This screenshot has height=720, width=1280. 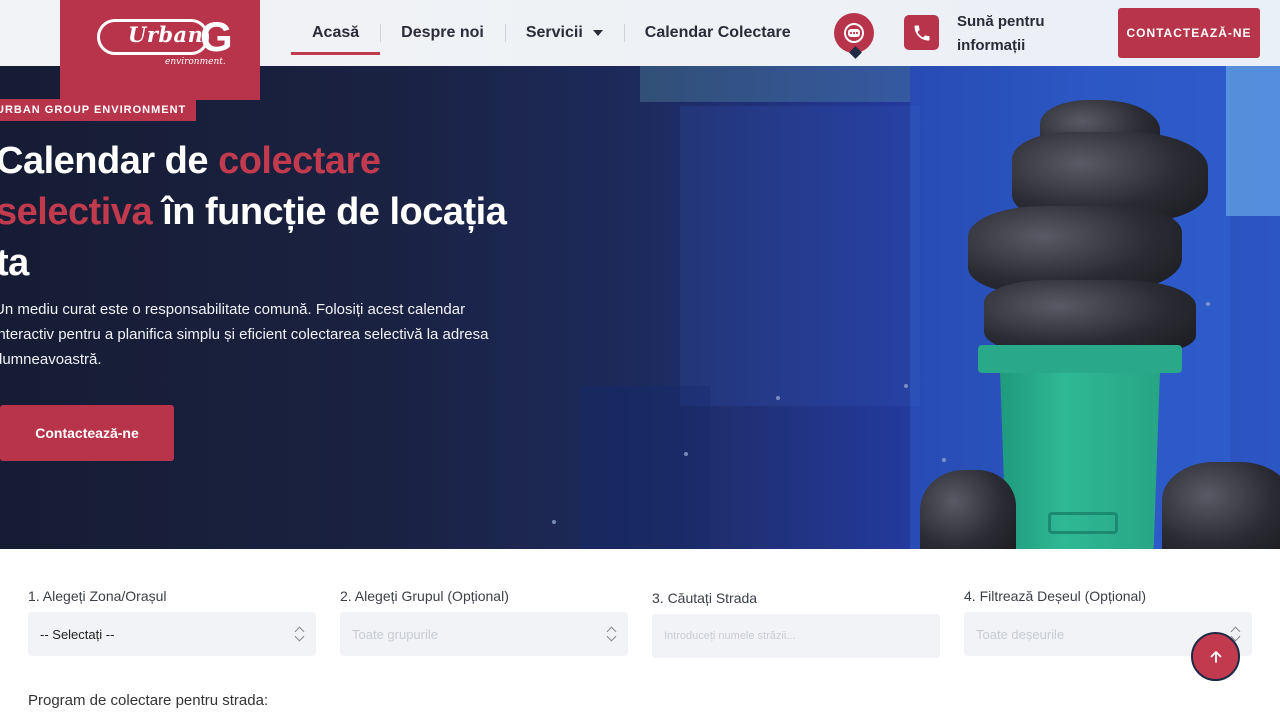 What do you see at coordinates (1080, 359) in the screenshot?
I see `bin-rim` at bounding box center [1080, 359].